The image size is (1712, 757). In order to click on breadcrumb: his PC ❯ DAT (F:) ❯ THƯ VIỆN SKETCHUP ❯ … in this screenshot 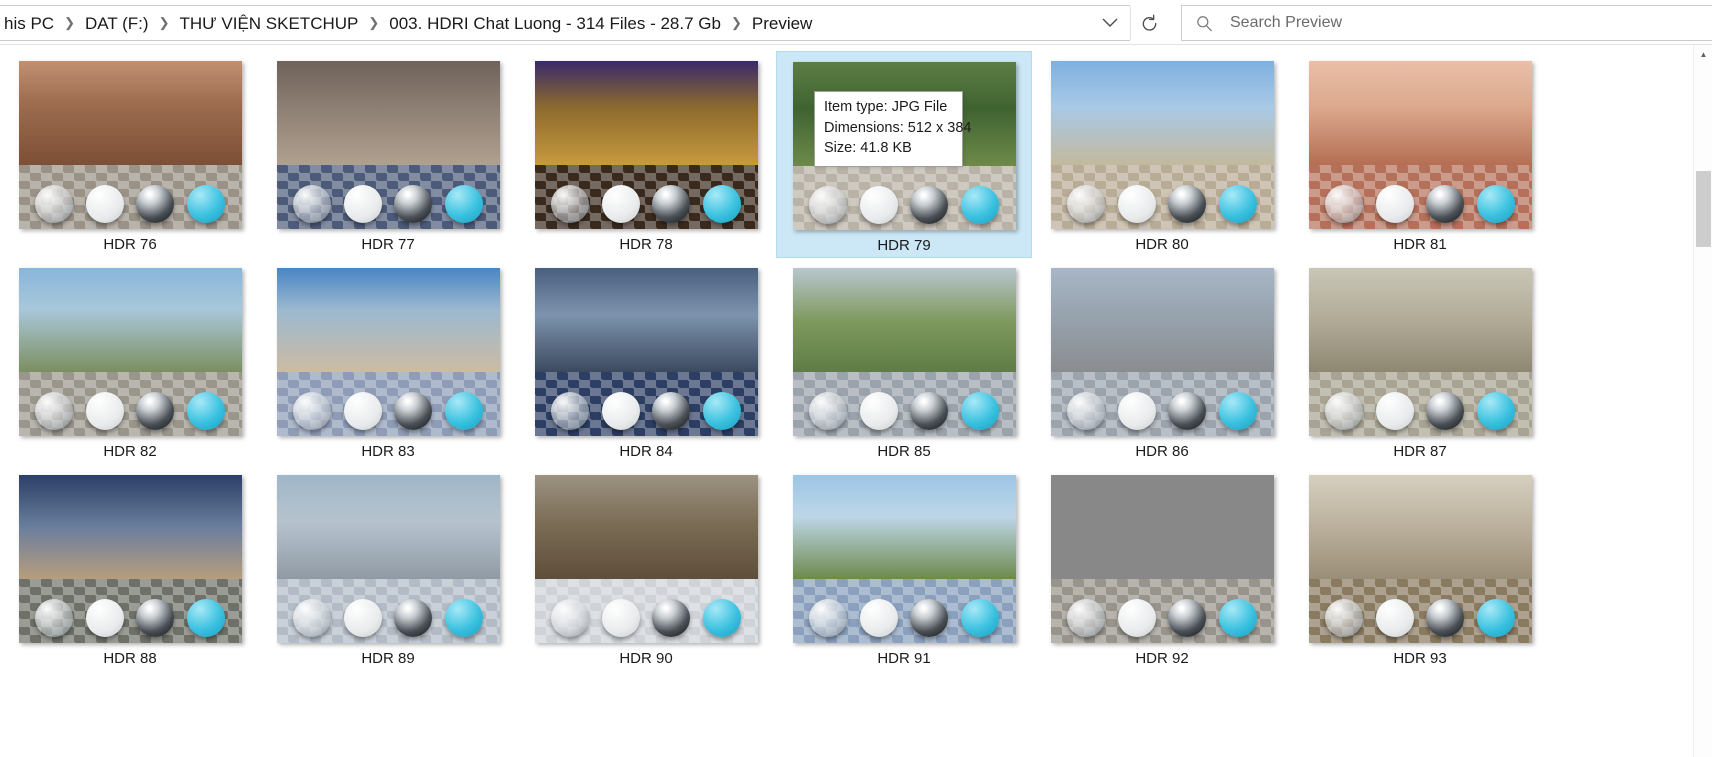, I will do `click(565, 23)`.